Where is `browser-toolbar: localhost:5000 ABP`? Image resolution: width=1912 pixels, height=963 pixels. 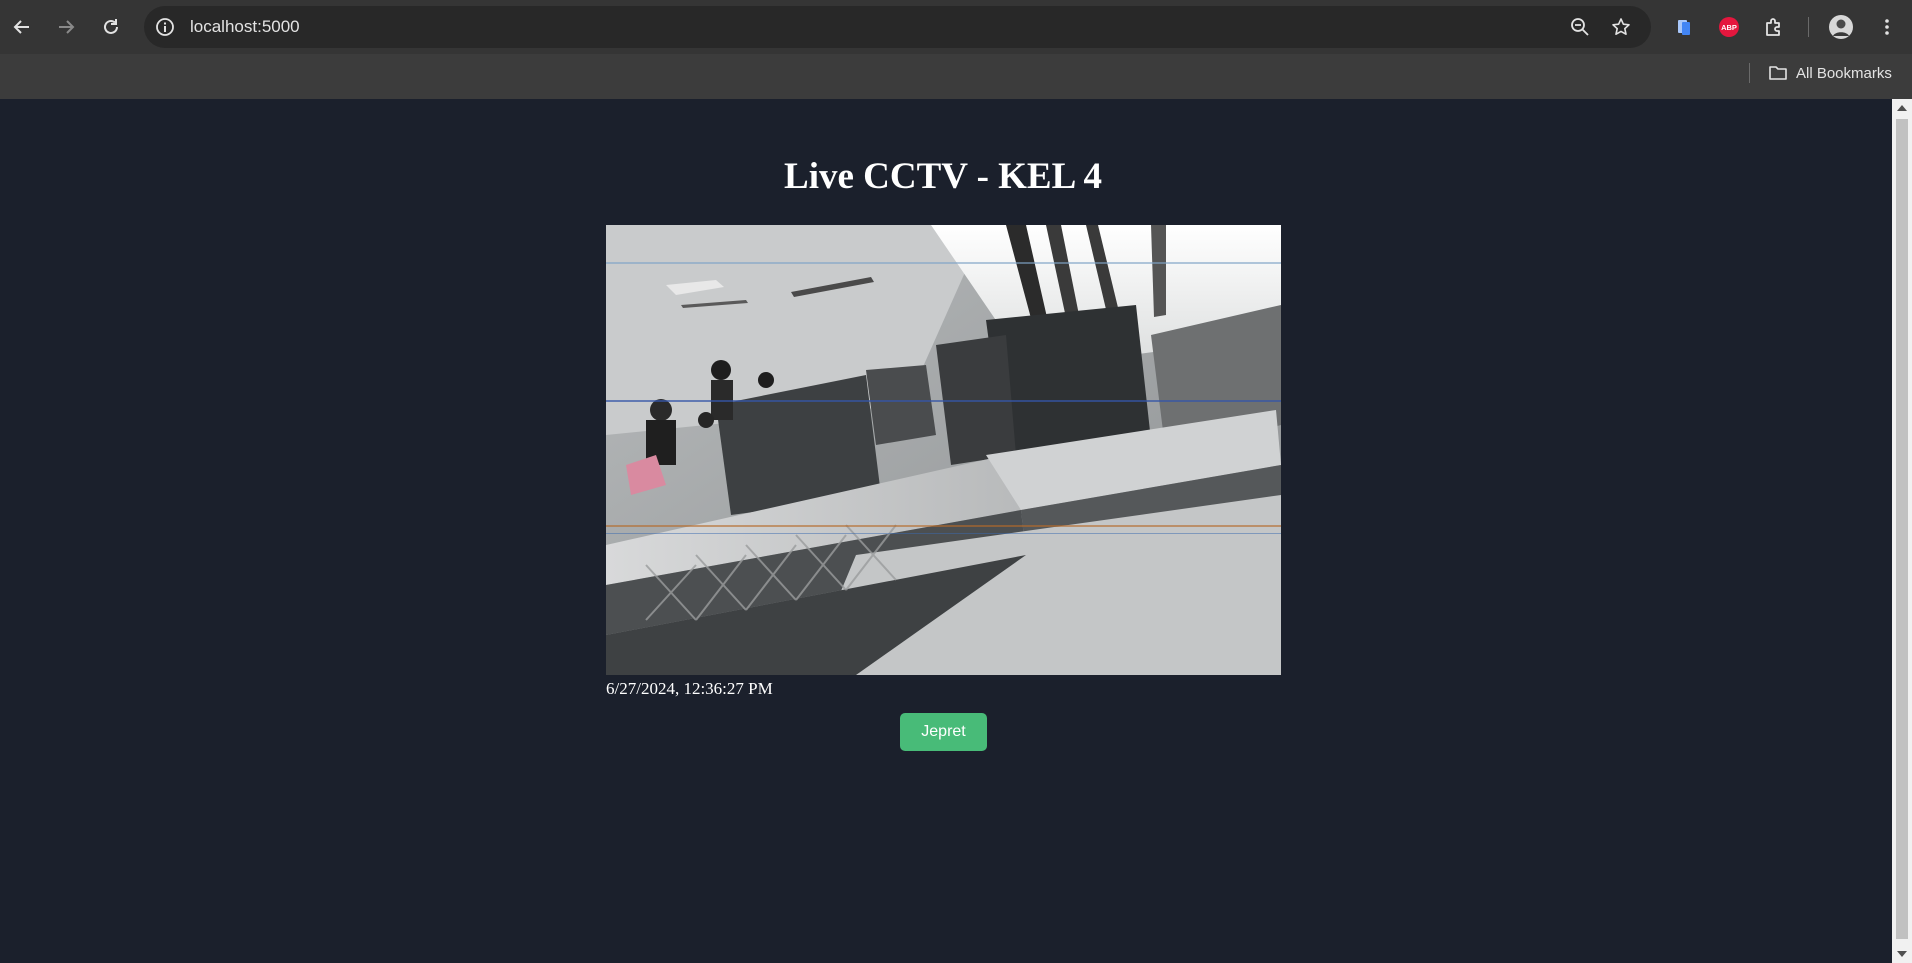
browser-toolbar: localhost:5000 ABP is located at coordinates (956, 27).